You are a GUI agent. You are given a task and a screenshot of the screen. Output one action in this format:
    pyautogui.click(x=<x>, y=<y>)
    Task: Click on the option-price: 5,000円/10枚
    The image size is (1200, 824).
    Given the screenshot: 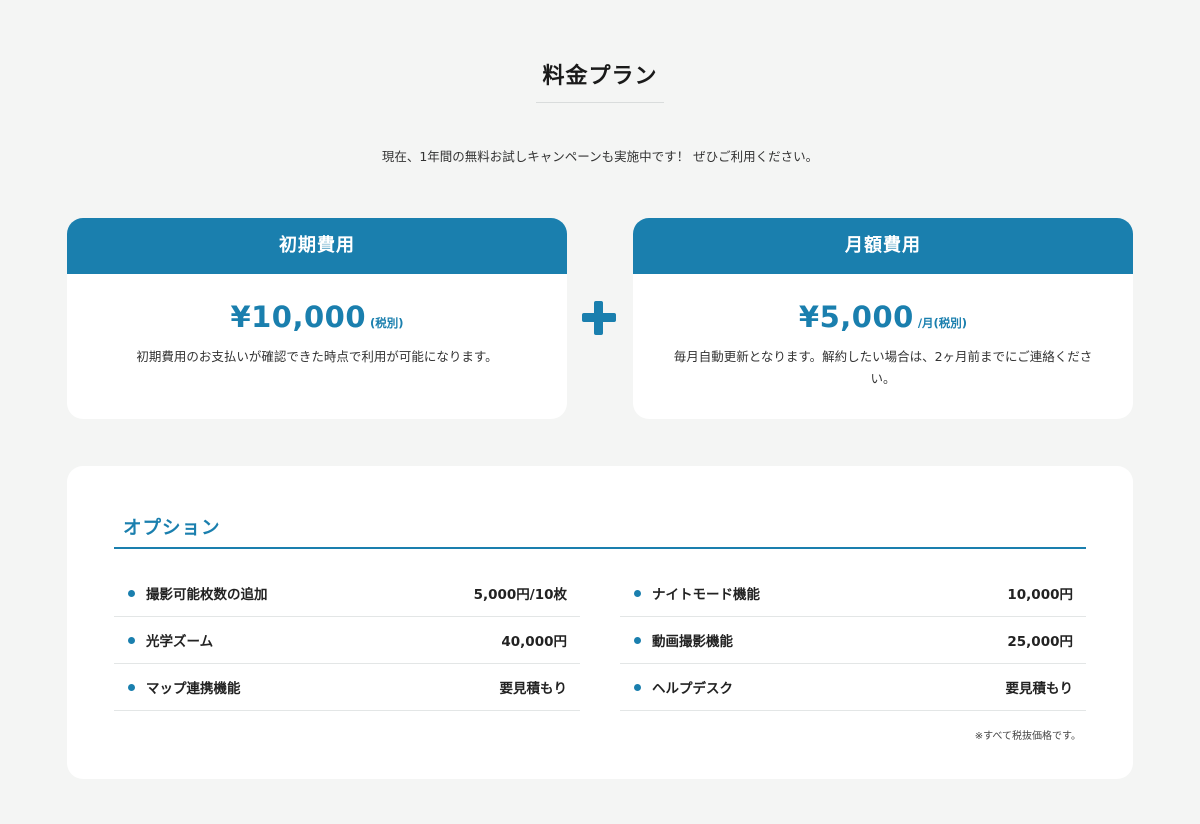 What is the action you would take?
    pyautogui.click(x=520, y=595)
    